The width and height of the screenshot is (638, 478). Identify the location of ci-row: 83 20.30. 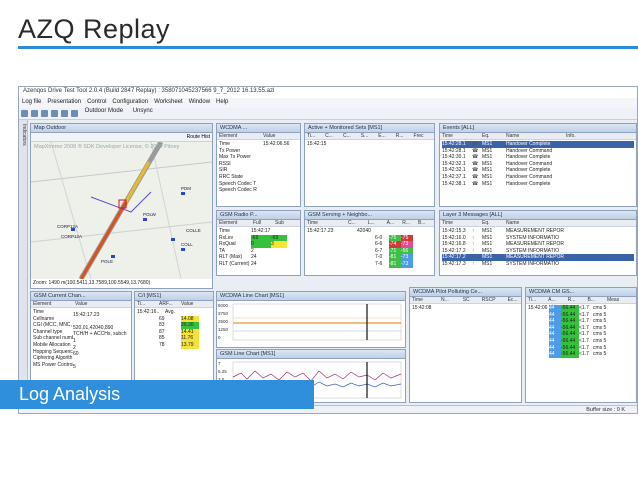
(174, 325).